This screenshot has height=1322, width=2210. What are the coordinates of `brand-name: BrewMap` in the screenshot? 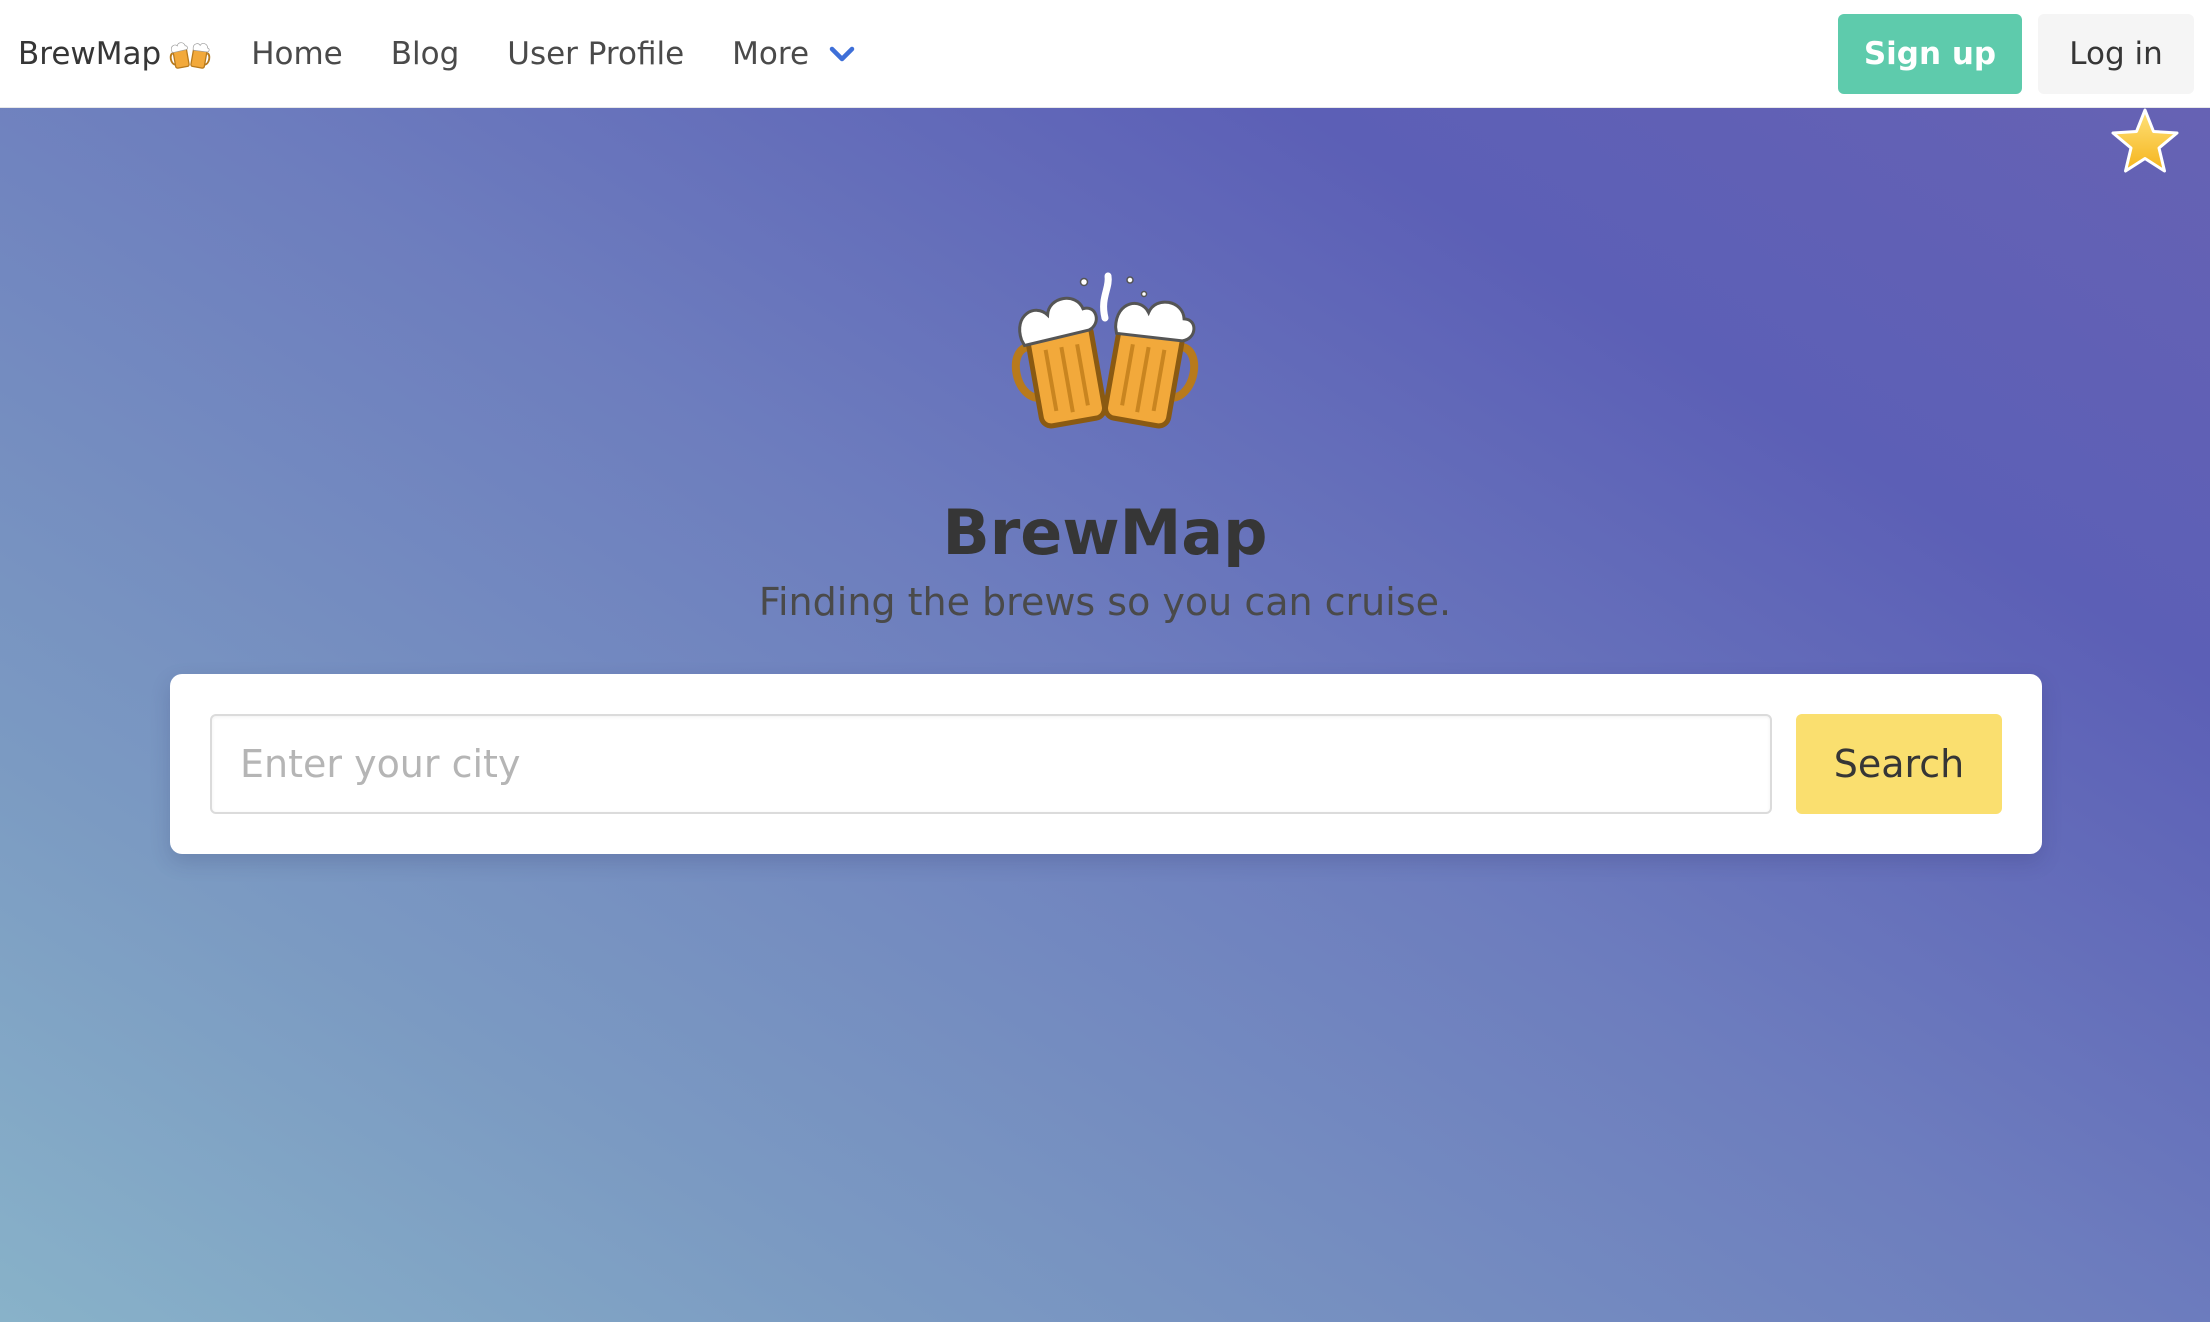 It's located at (90, 53).